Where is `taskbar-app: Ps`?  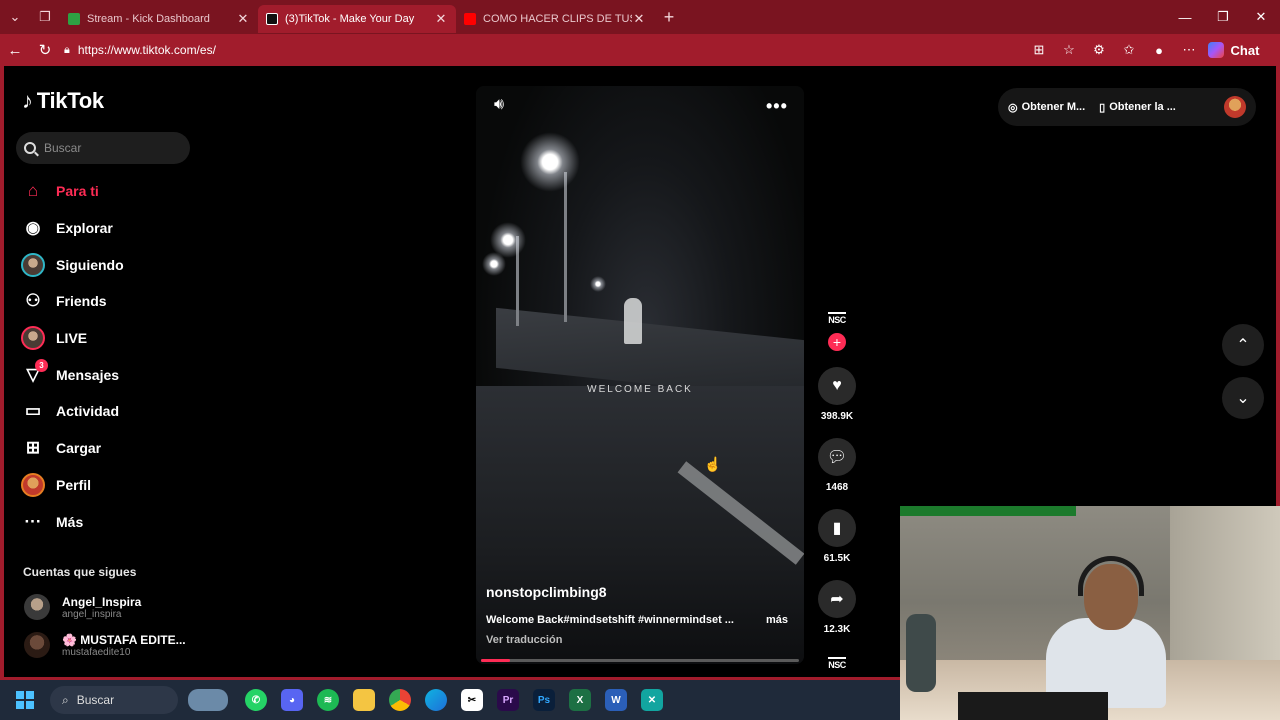 taskbar-app: Ps is located at coordinates (544, 700).